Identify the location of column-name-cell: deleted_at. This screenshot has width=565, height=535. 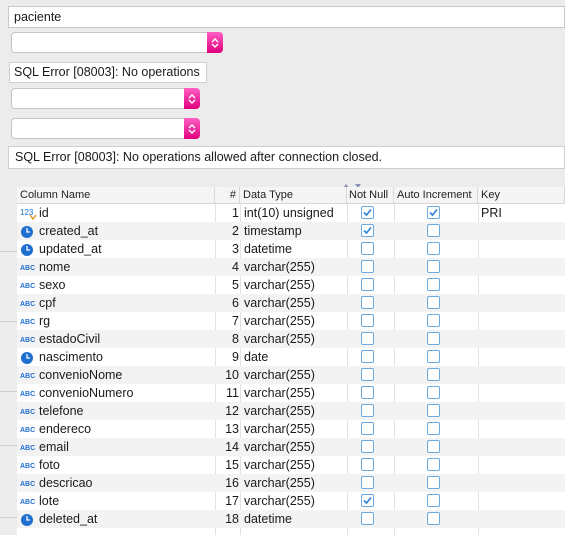
(117, 519).